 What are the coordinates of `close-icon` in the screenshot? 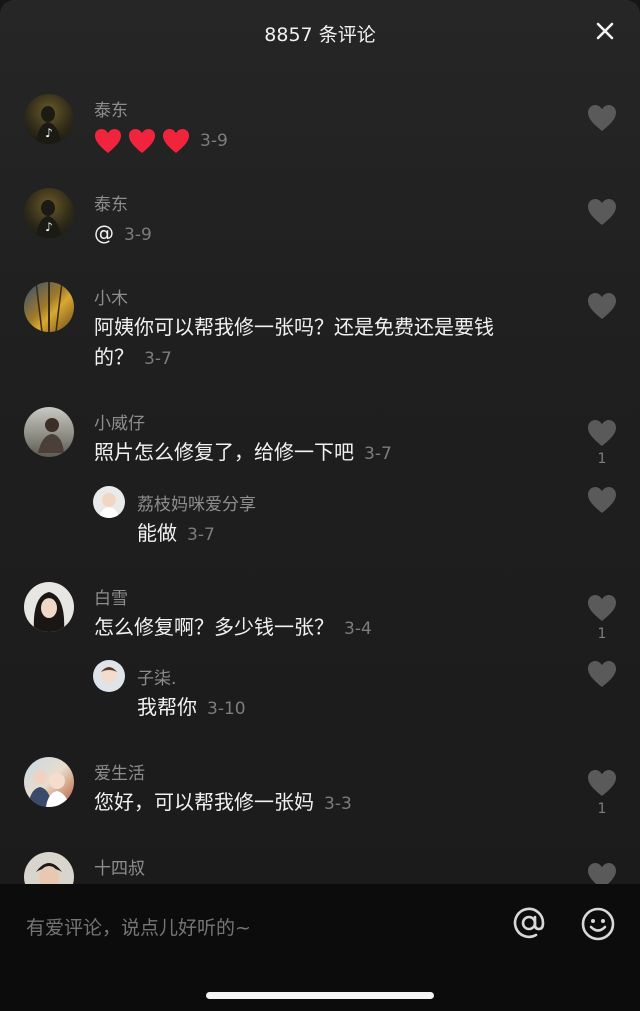 It's located at (605, 31).